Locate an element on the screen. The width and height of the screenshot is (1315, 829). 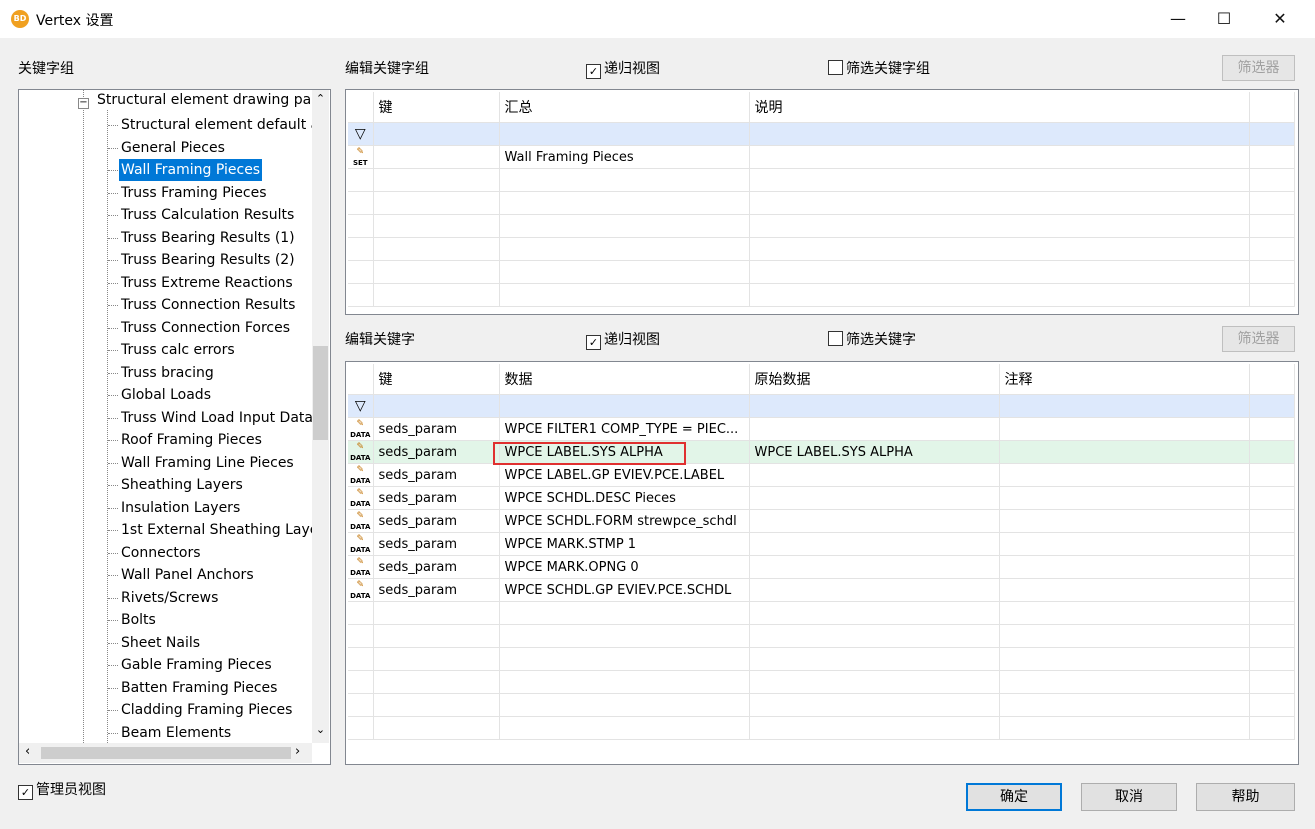
filter-keyword-checkbox: 筛选关键字 is located at coordinates (872, 339).